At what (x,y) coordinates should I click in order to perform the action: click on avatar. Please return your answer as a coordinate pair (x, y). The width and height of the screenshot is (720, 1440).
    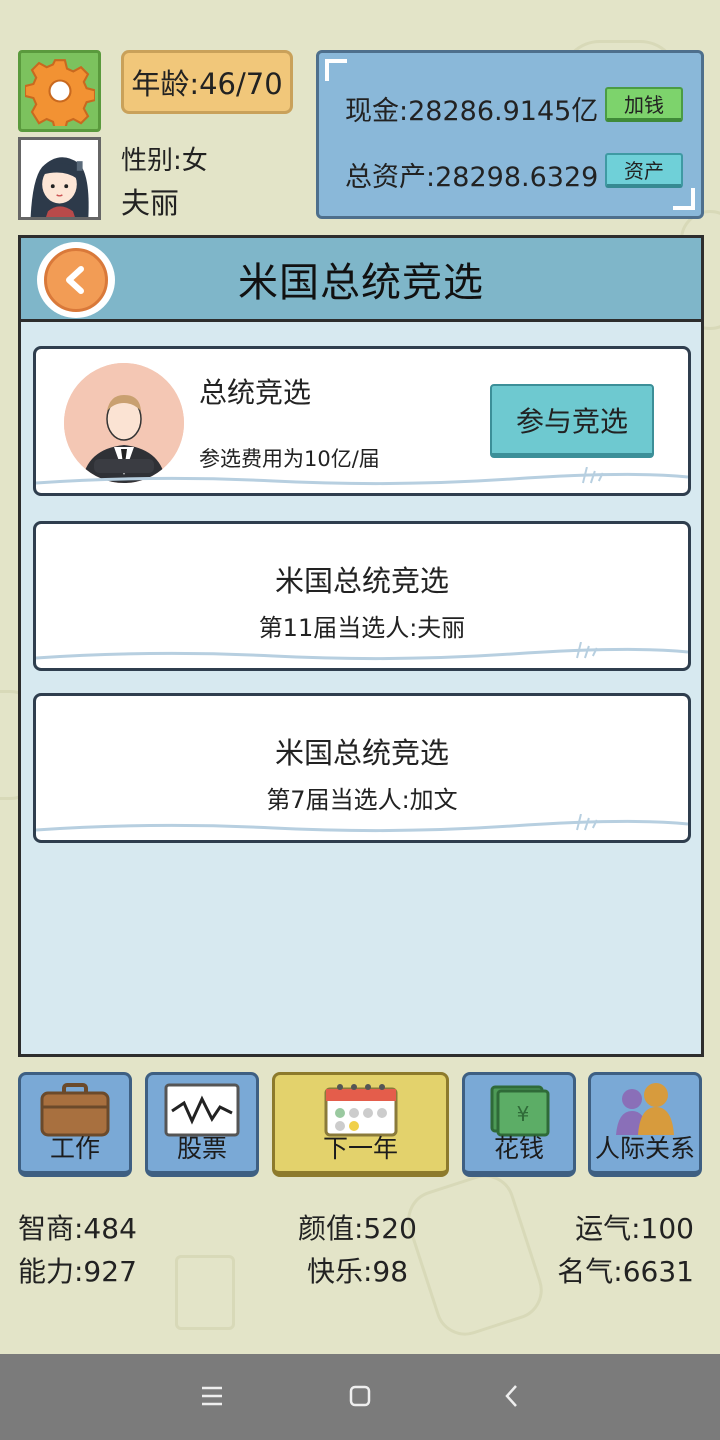
    Looking at the image, I should click on (59, 178).